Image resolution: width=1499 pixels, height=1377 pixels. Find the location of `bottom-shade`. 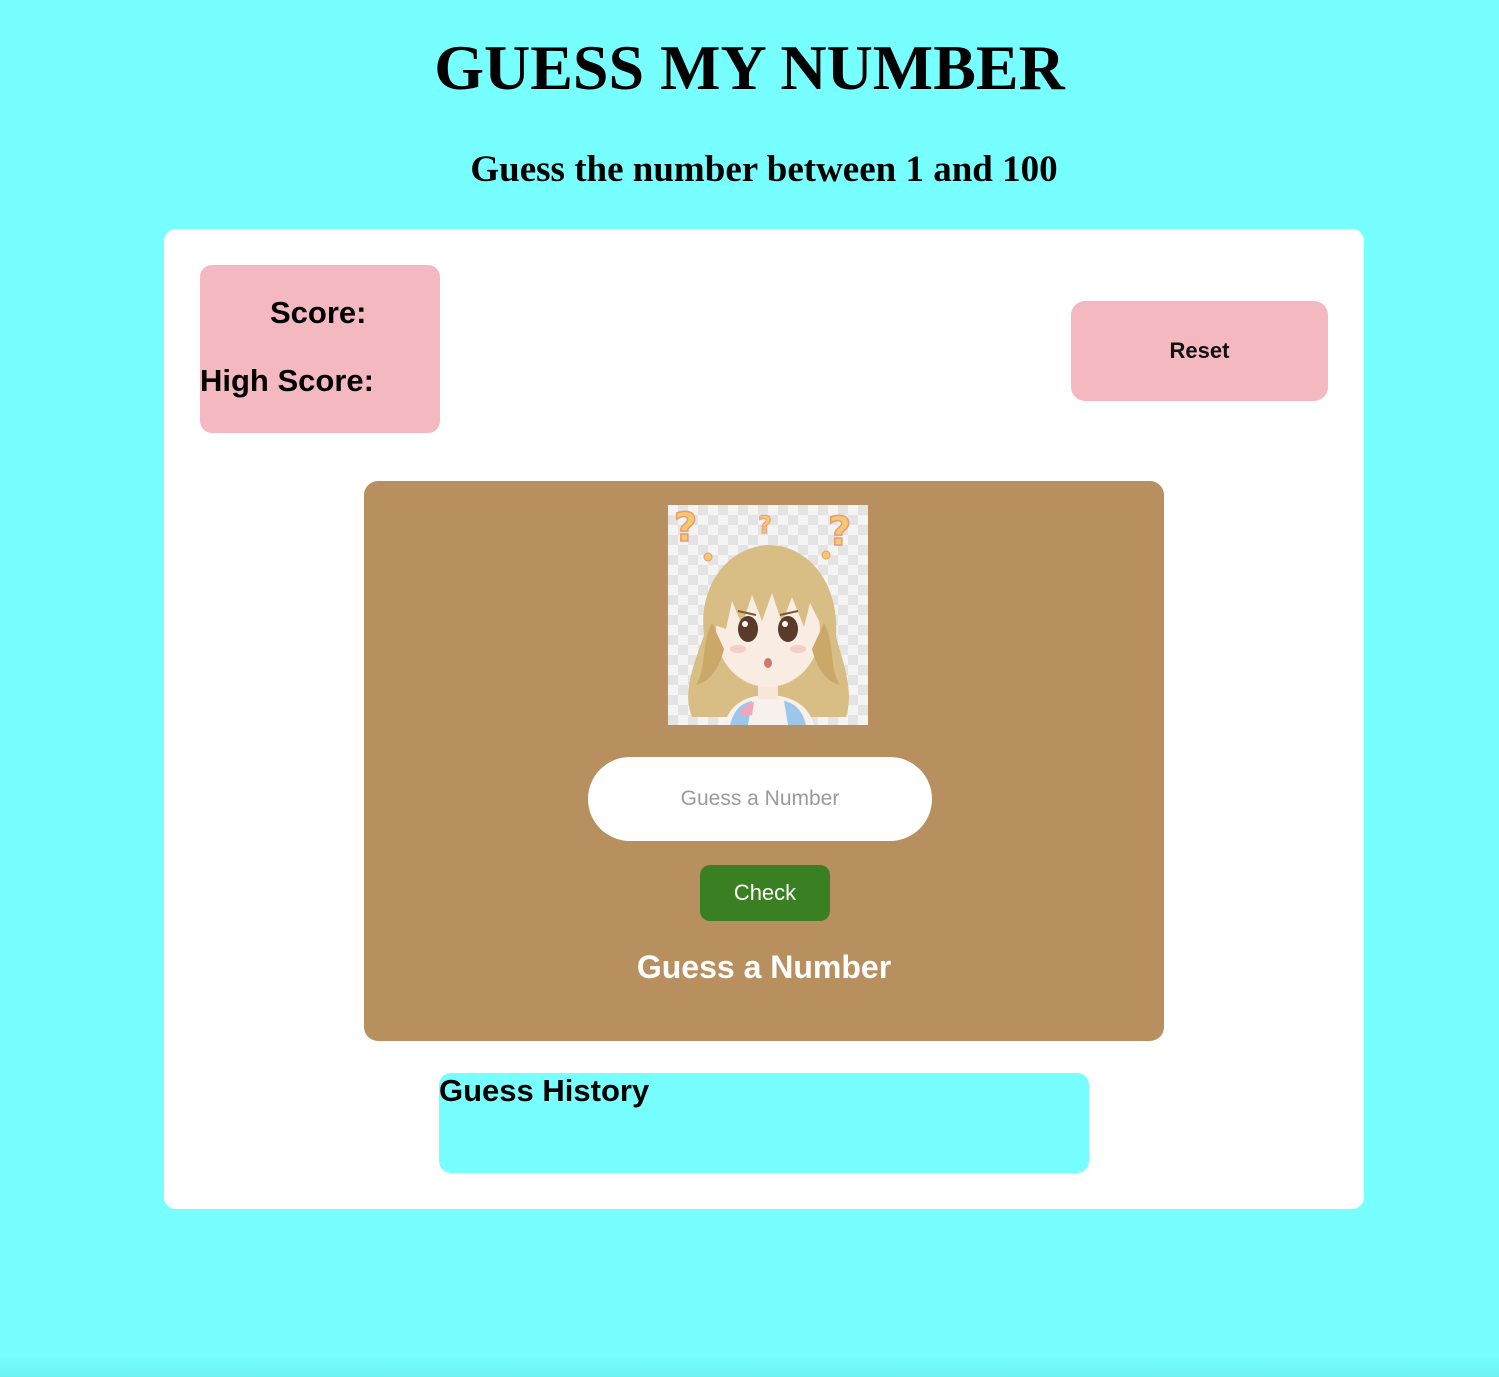

bottom-shade is located at coordinates (749, 1367).